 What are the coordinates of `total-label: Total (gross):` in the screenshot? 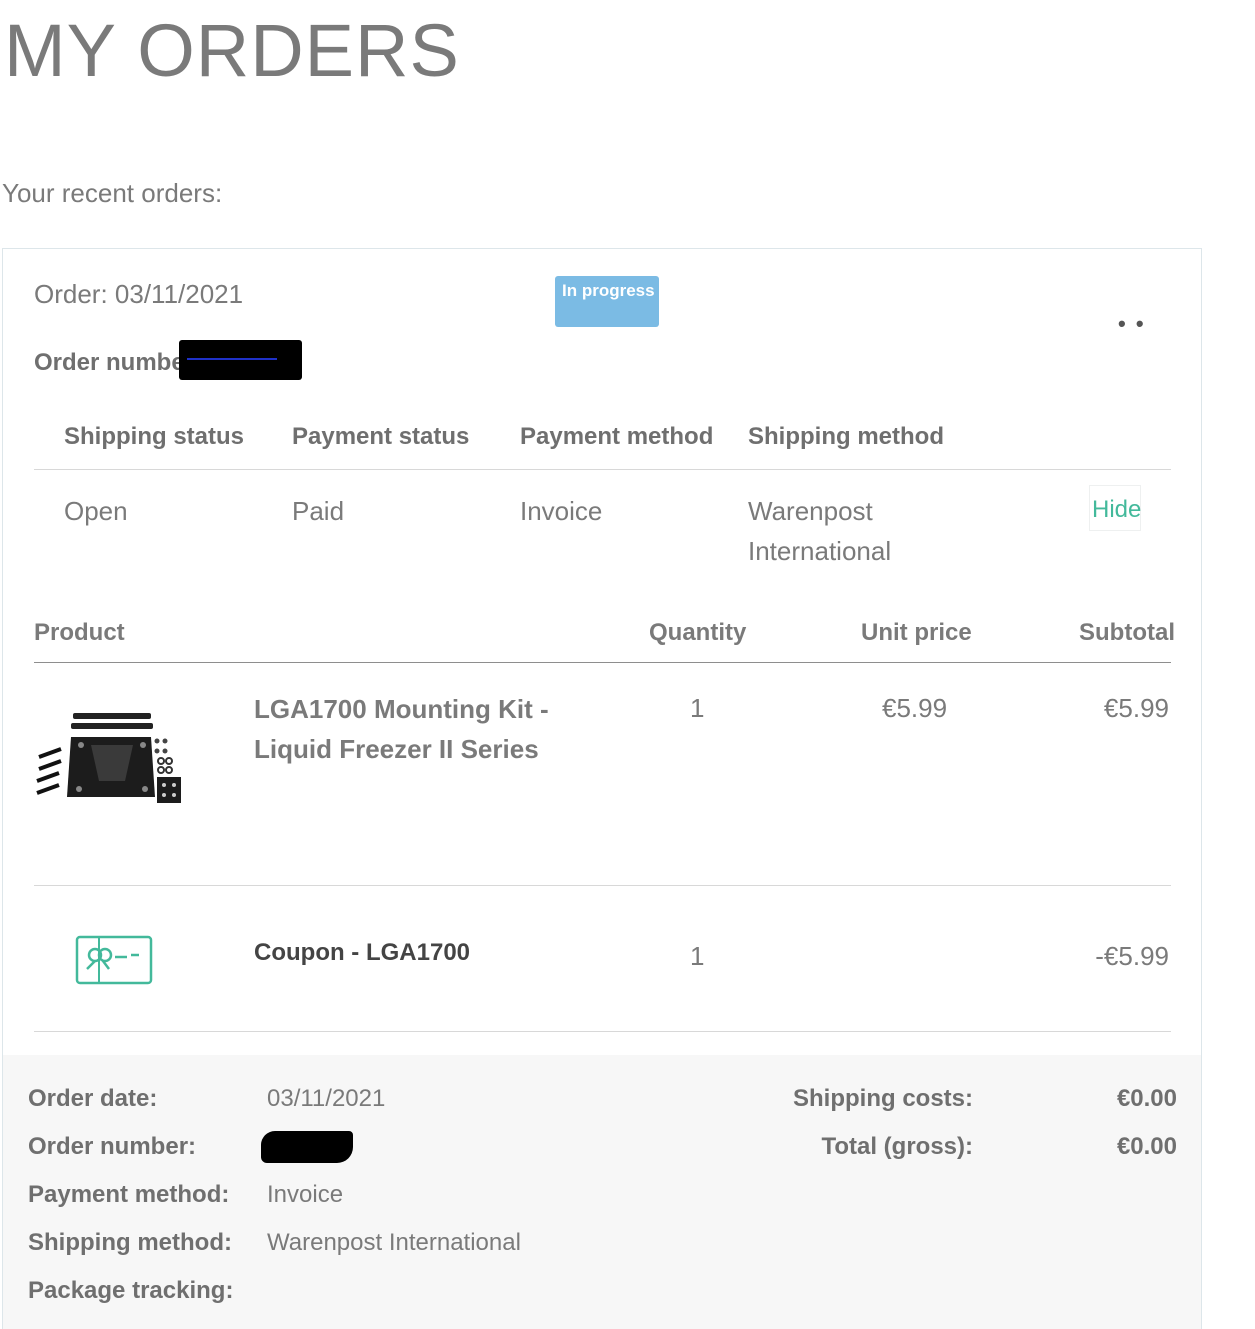 It's located at (897, 1146).